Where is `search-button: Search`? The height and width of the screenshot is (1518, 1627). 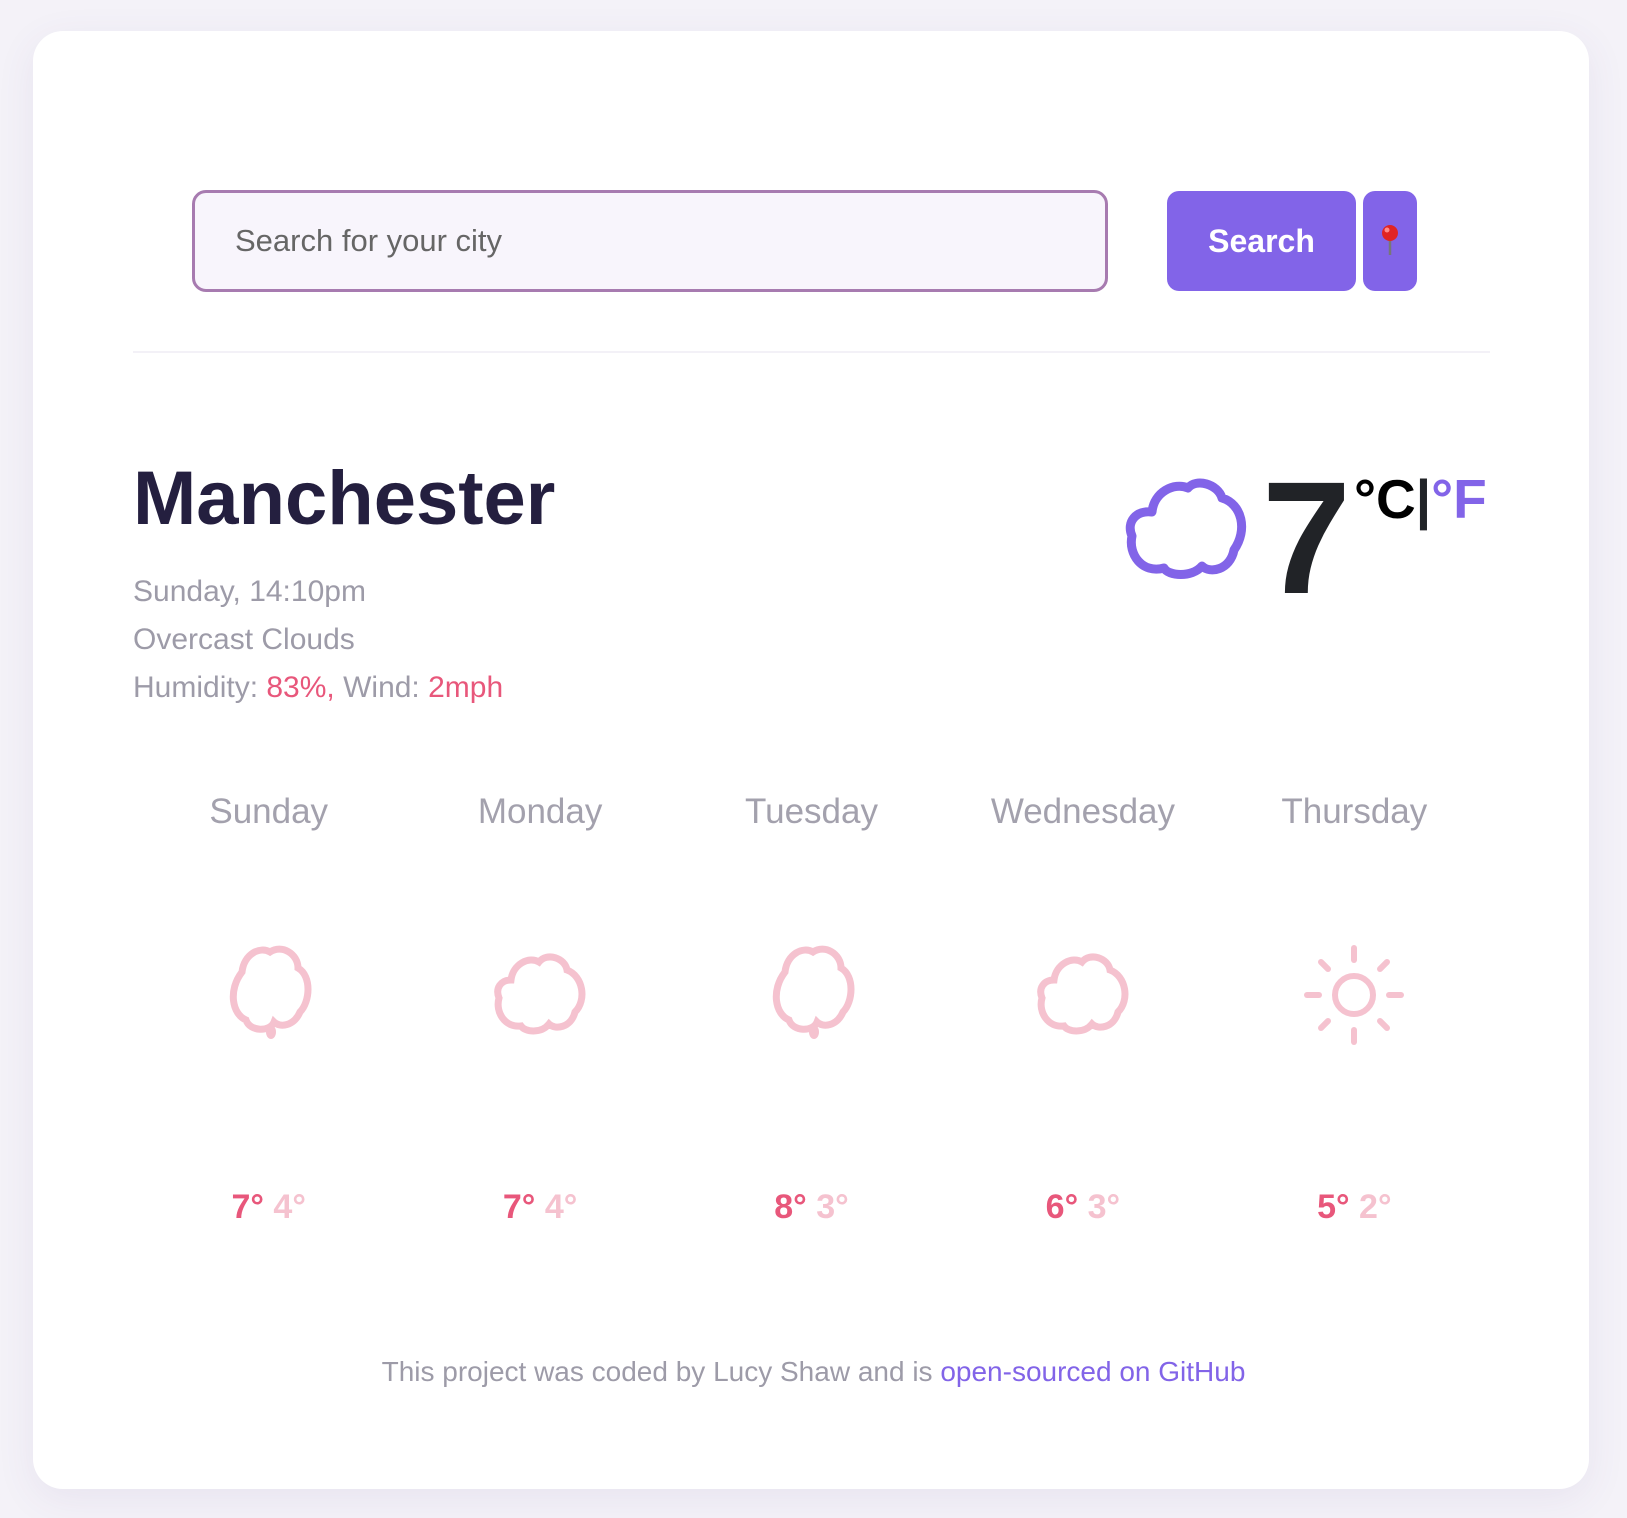 search-button: Search is located at coordinates (1261, 241).